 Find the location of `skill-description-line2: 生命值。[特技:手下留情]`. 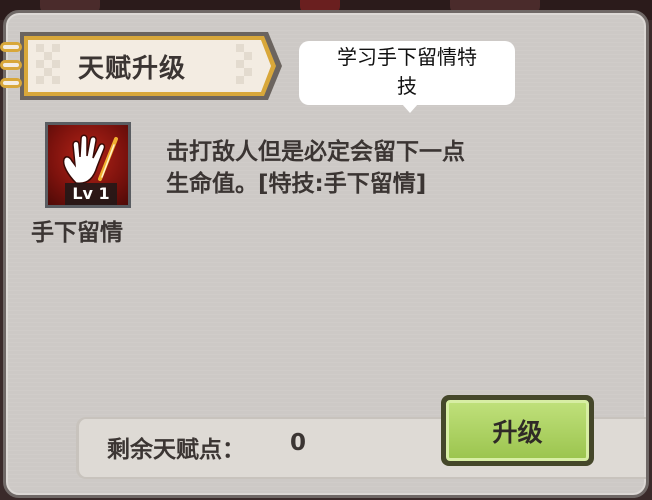

skill-description-line2: 生命值。[特技:手下留情] is located at coordinates (296, 184).